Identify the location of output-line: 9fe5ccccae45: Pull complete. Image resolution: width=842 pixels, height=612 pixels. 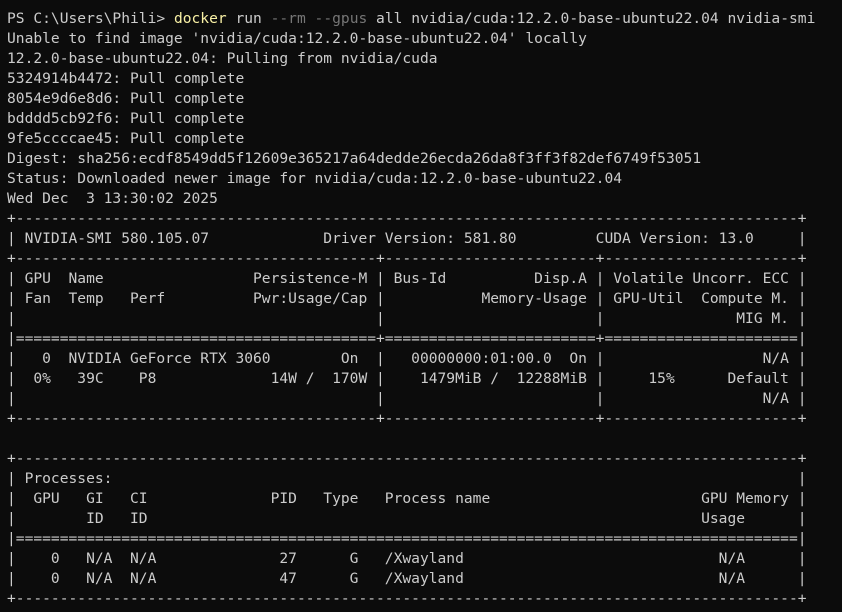
(126, 138).